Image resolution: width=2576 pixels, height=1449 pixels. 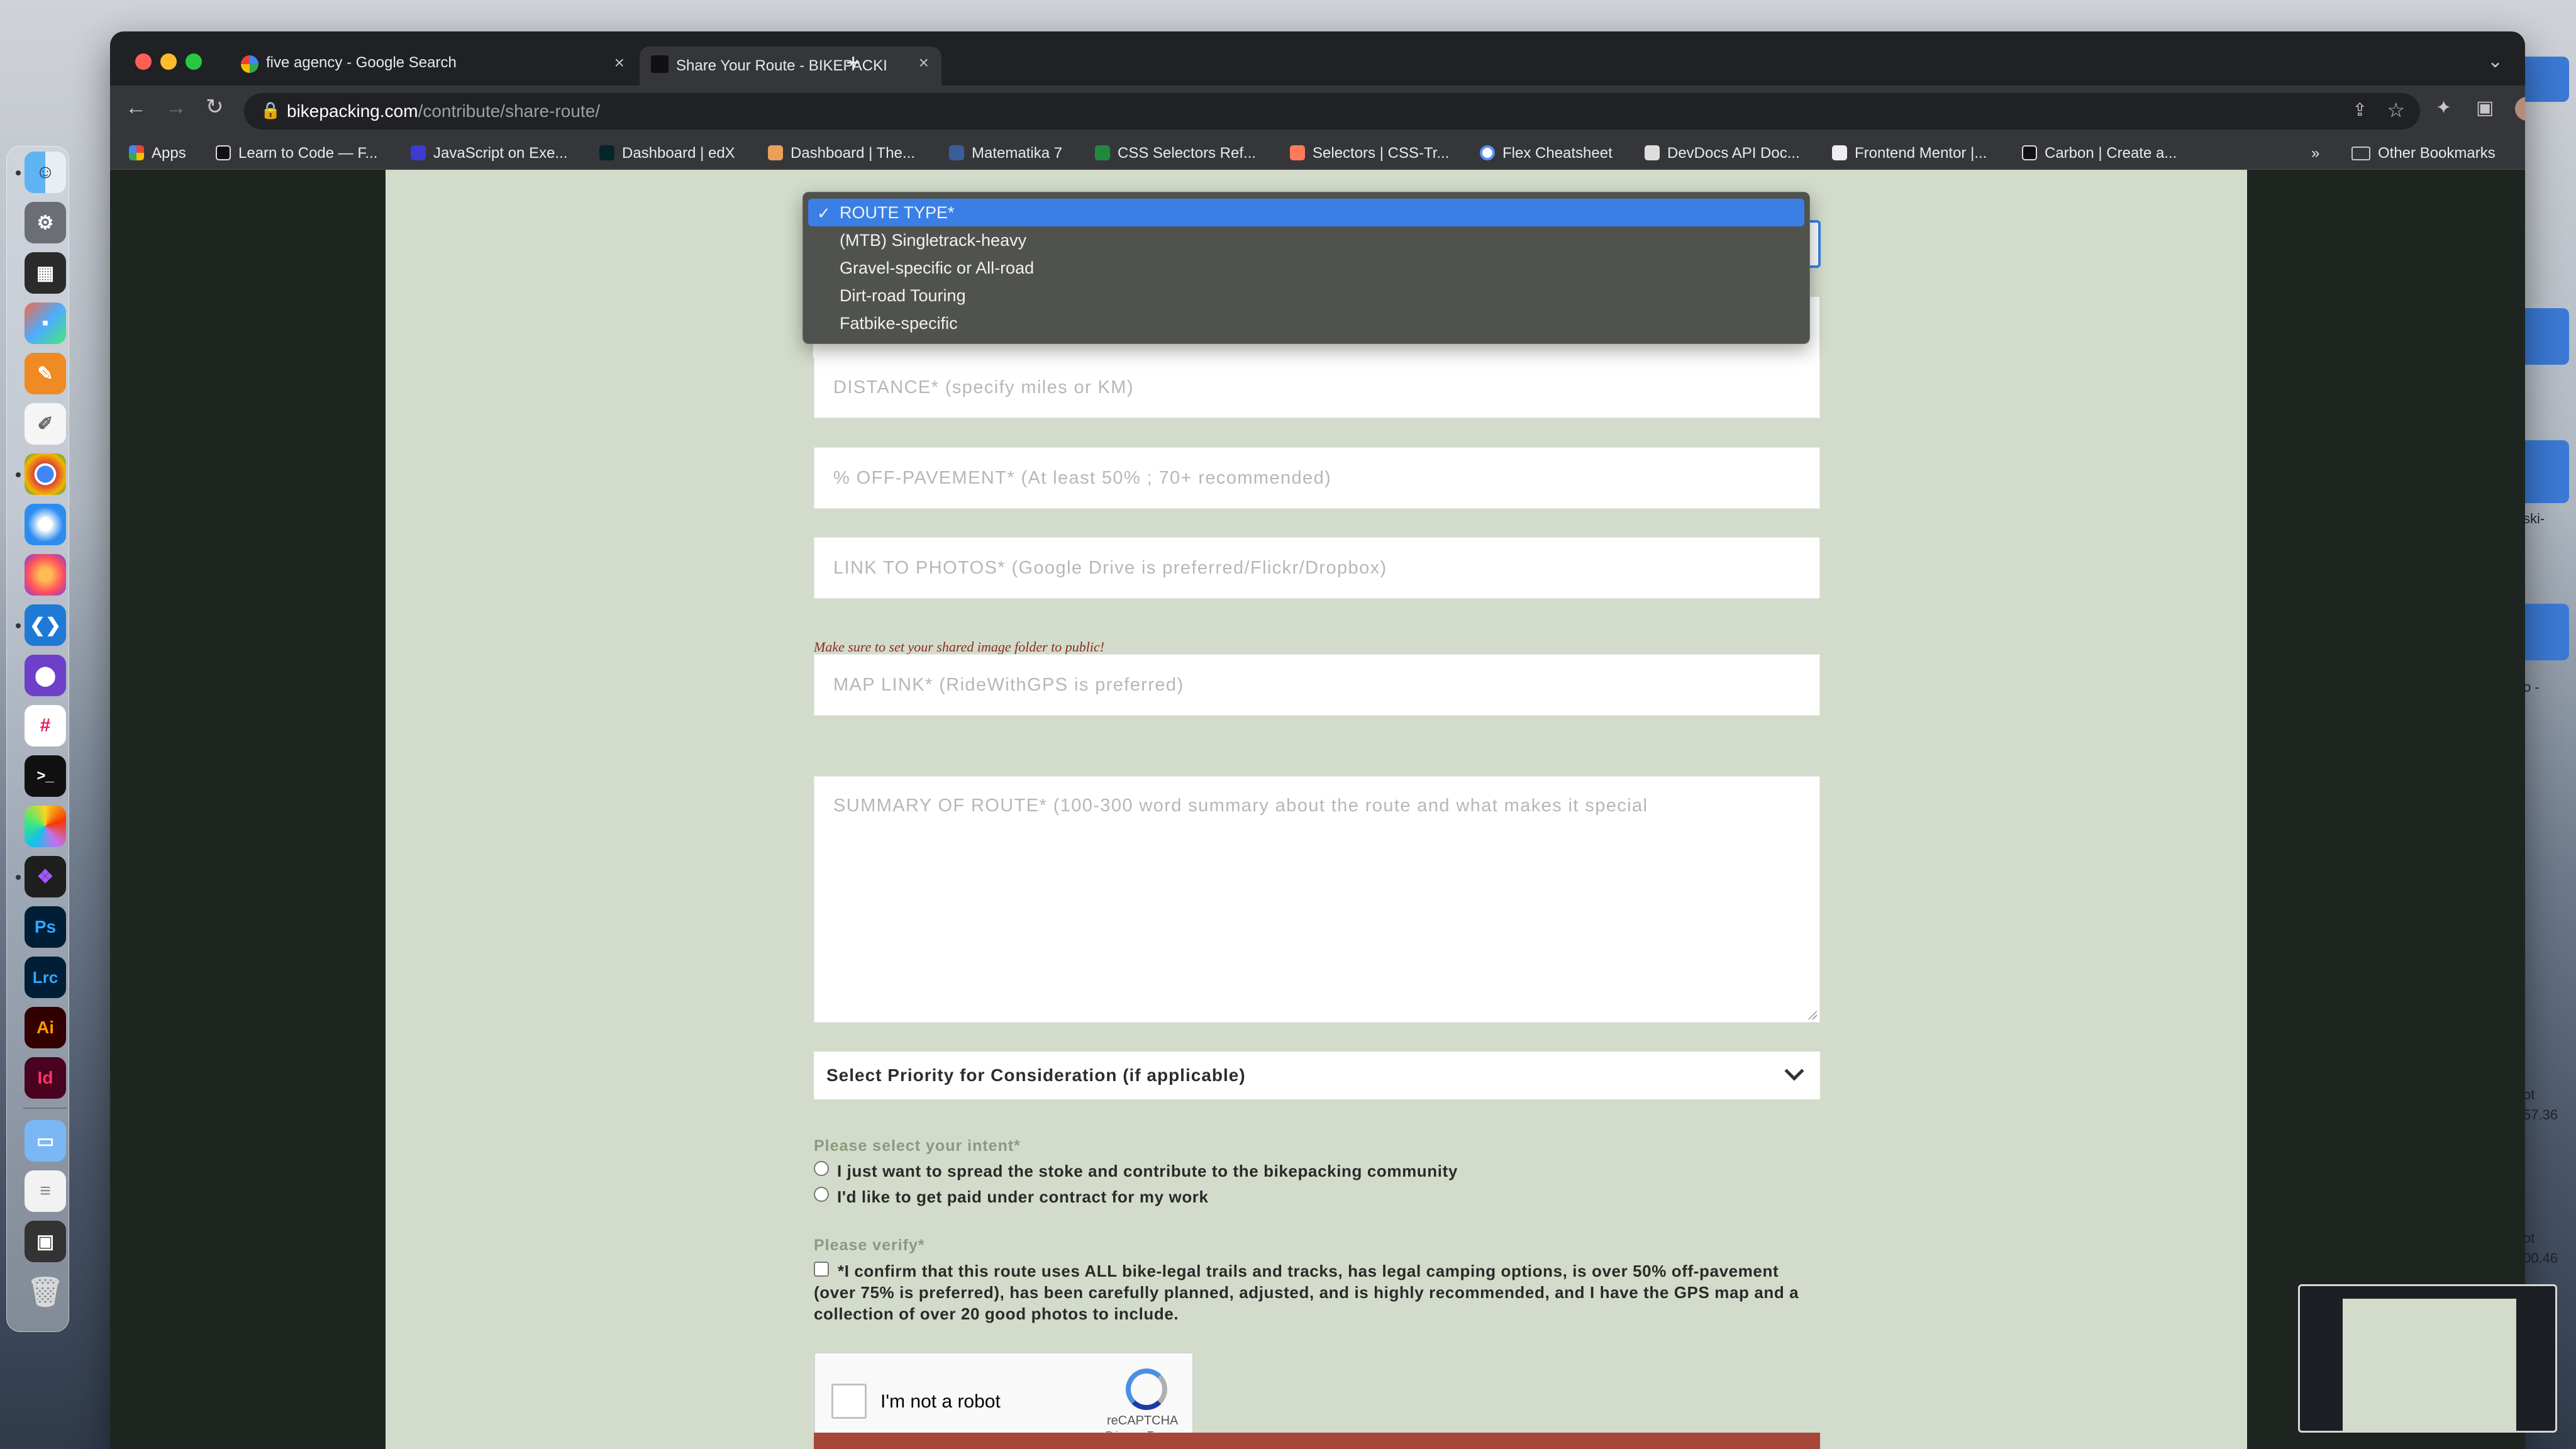 I want to click on desktop-window-fragment, so click(x=2544, y=79).